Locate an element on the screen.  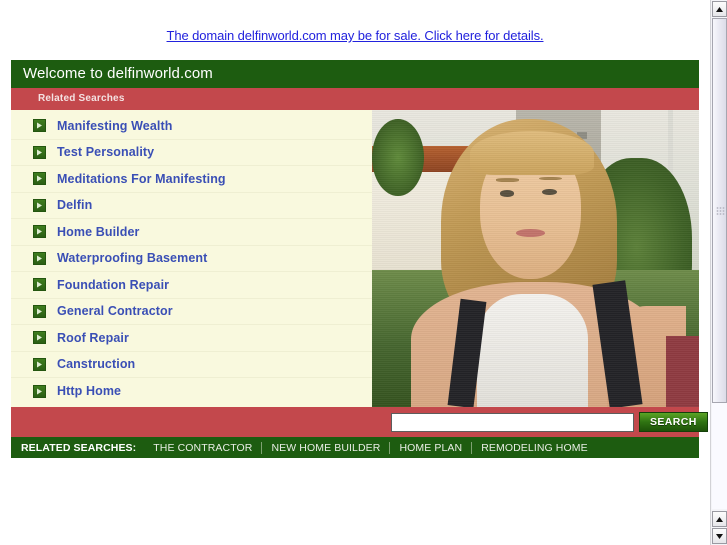
list-item-label: Canstruction is located at coordinates (96, 364).